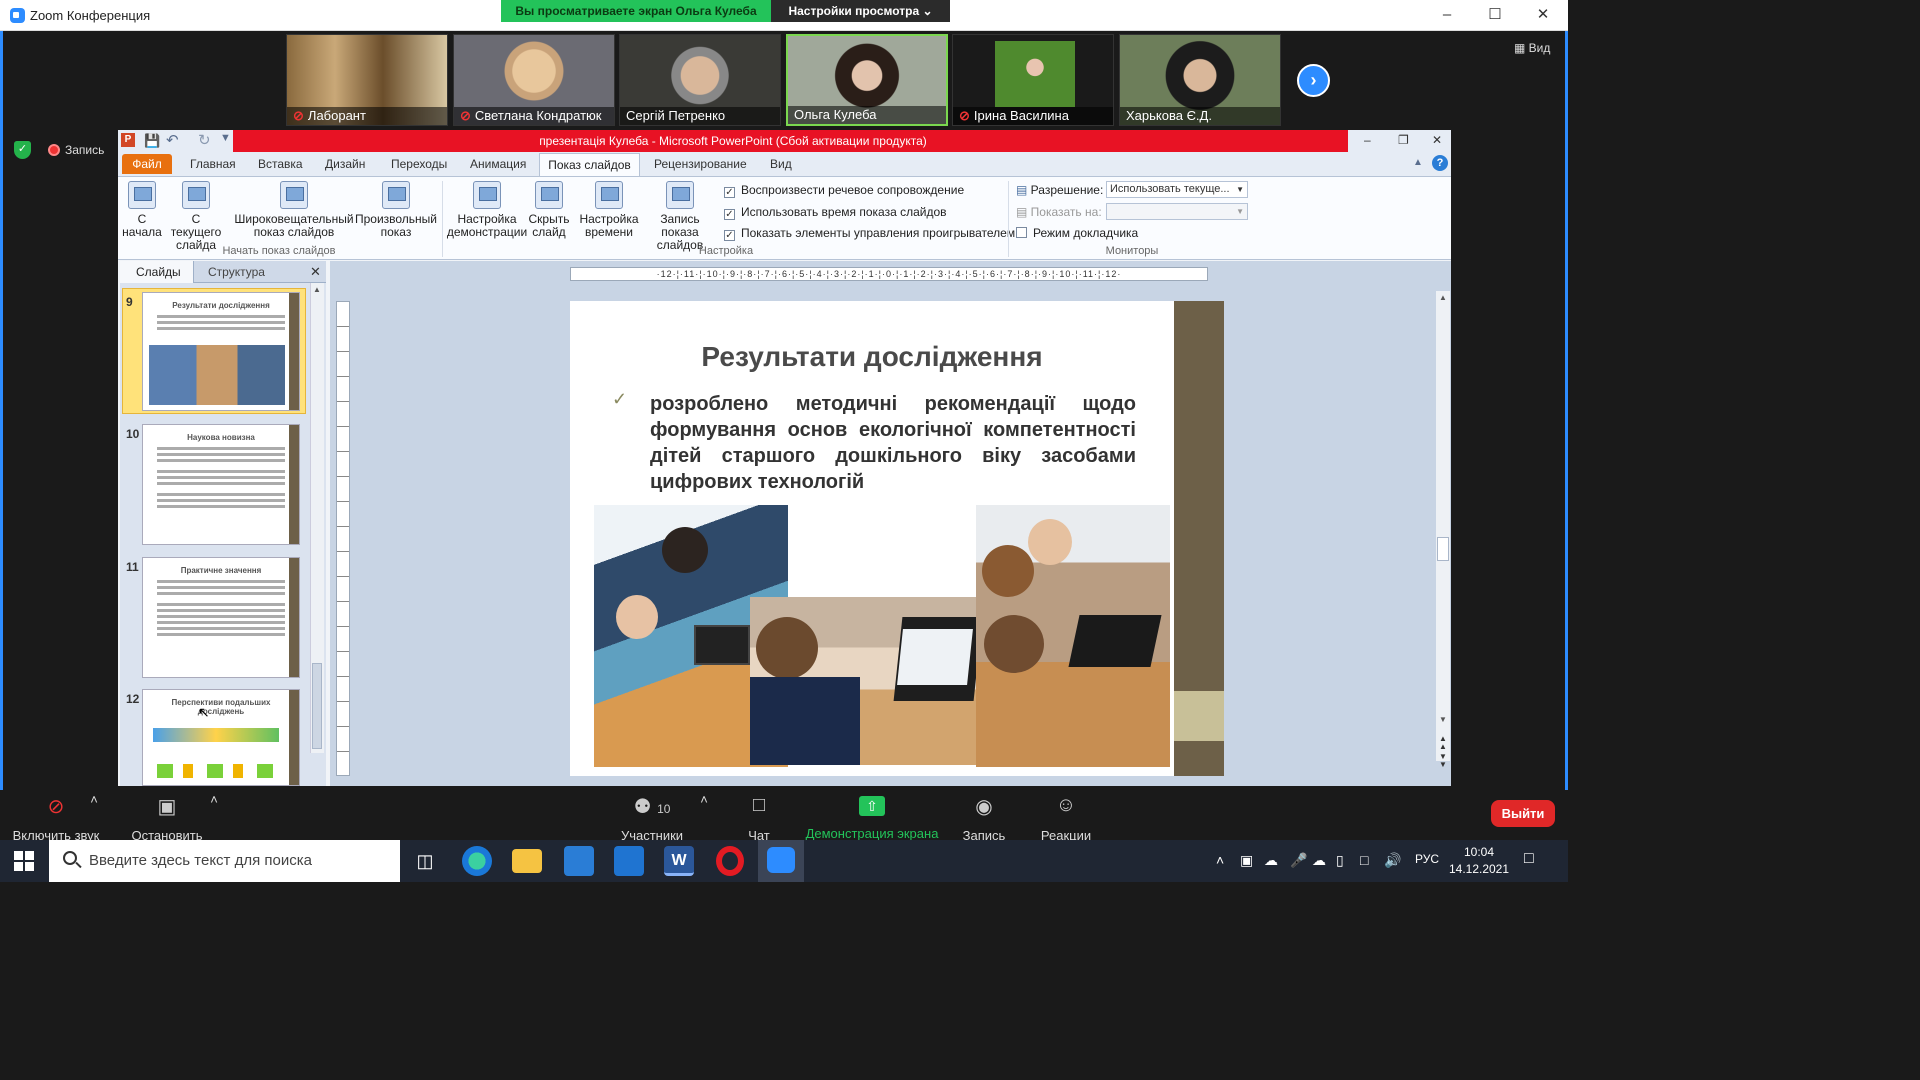 The width and height of the screenshot is (1920, 1080). I want to click on scroll-down-icon: ▼, so click(1443, 719).